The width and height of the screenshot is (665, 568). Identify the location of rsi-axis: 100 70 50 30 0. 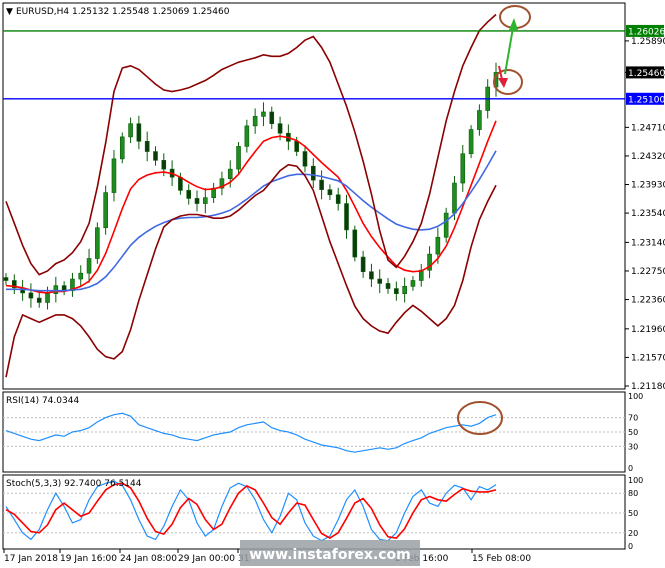
(635, 432).